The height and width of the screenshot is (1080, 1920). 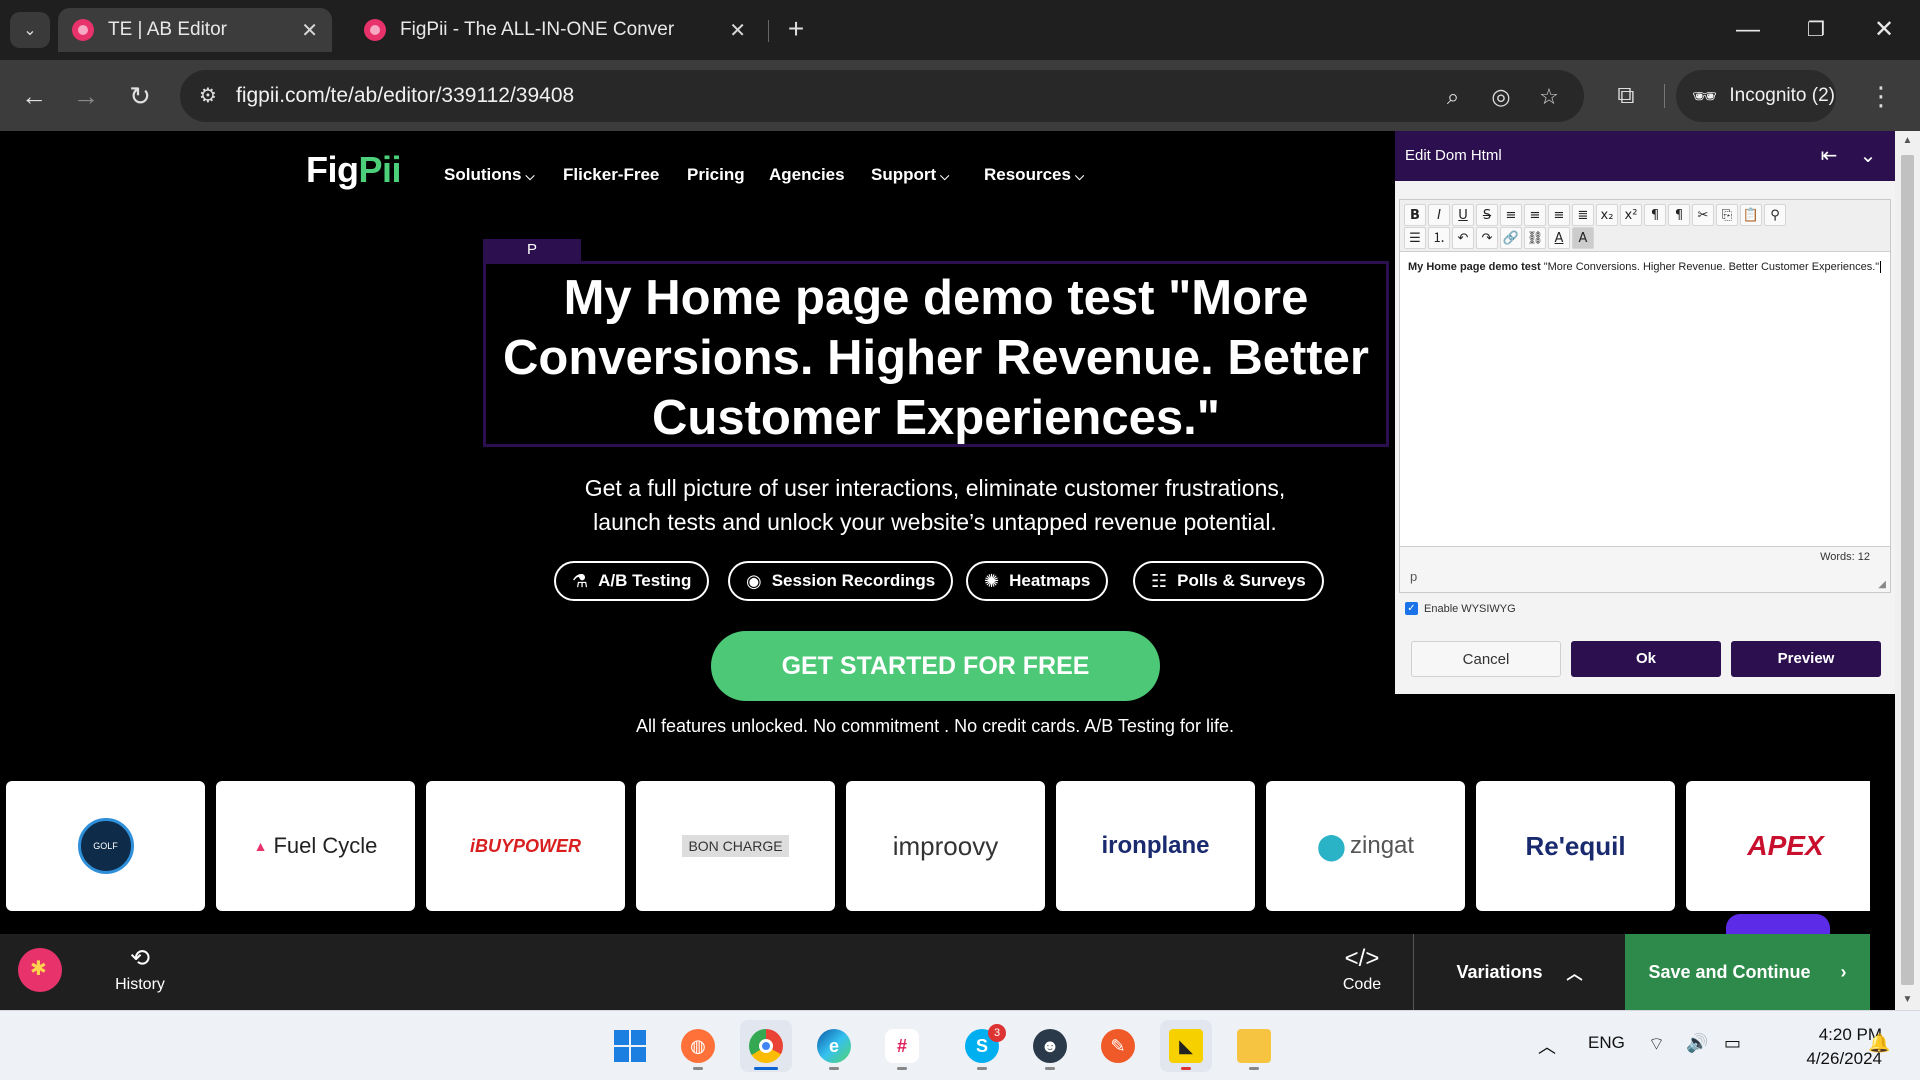 What do you see at coordinates (1882, 584) in the screenshot?
I see `resize-handle-icon: ◢` at bounding box center [1882, 584].